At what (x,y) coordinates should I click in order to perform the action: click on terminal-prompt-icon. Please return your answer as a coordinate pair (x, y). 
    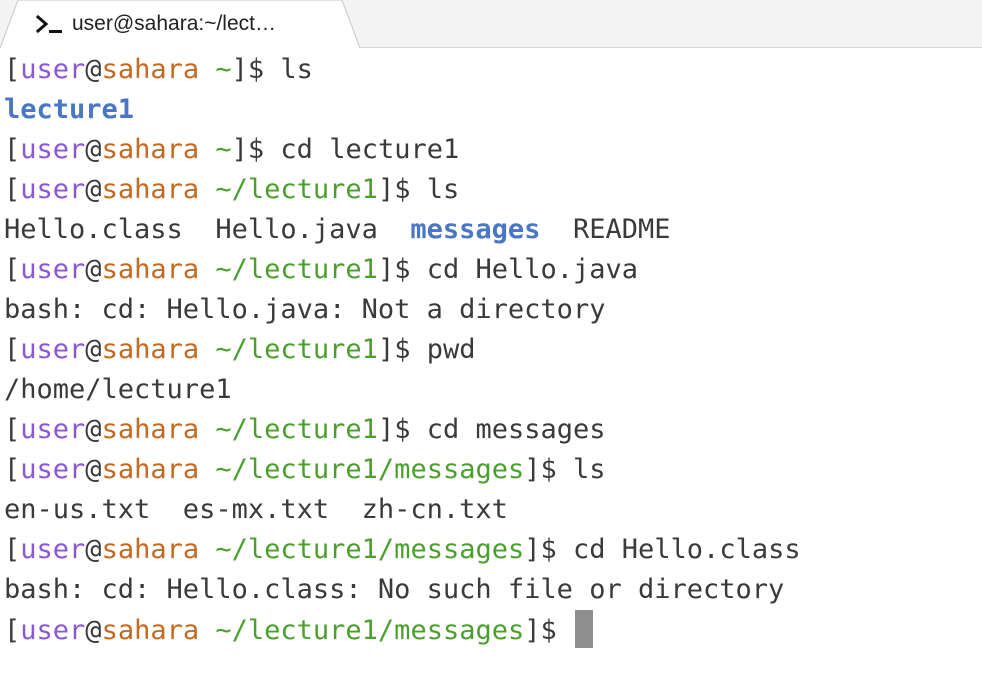
    Looking at the image, I should click on (50, 24).